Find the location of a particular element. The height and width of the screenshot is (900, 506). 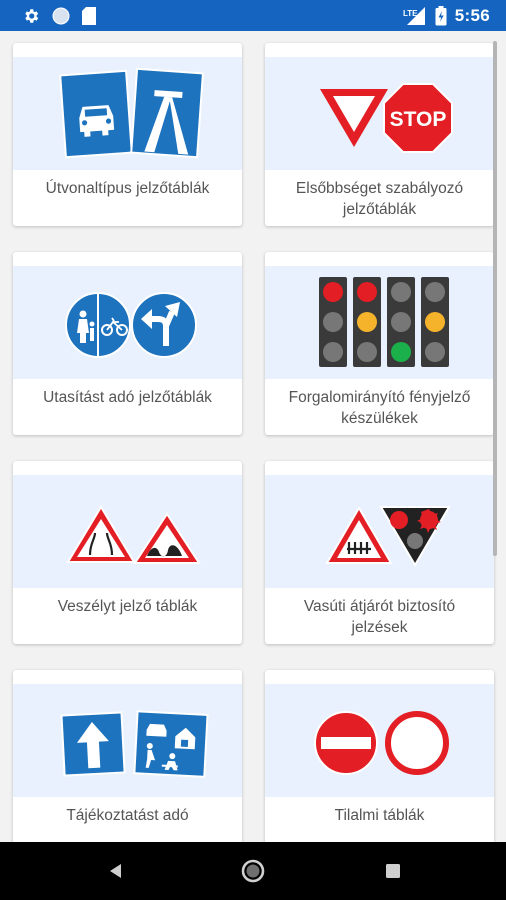

category-card-veszely: Veszélyt jelző táblák is located at coordinates (127, 552).